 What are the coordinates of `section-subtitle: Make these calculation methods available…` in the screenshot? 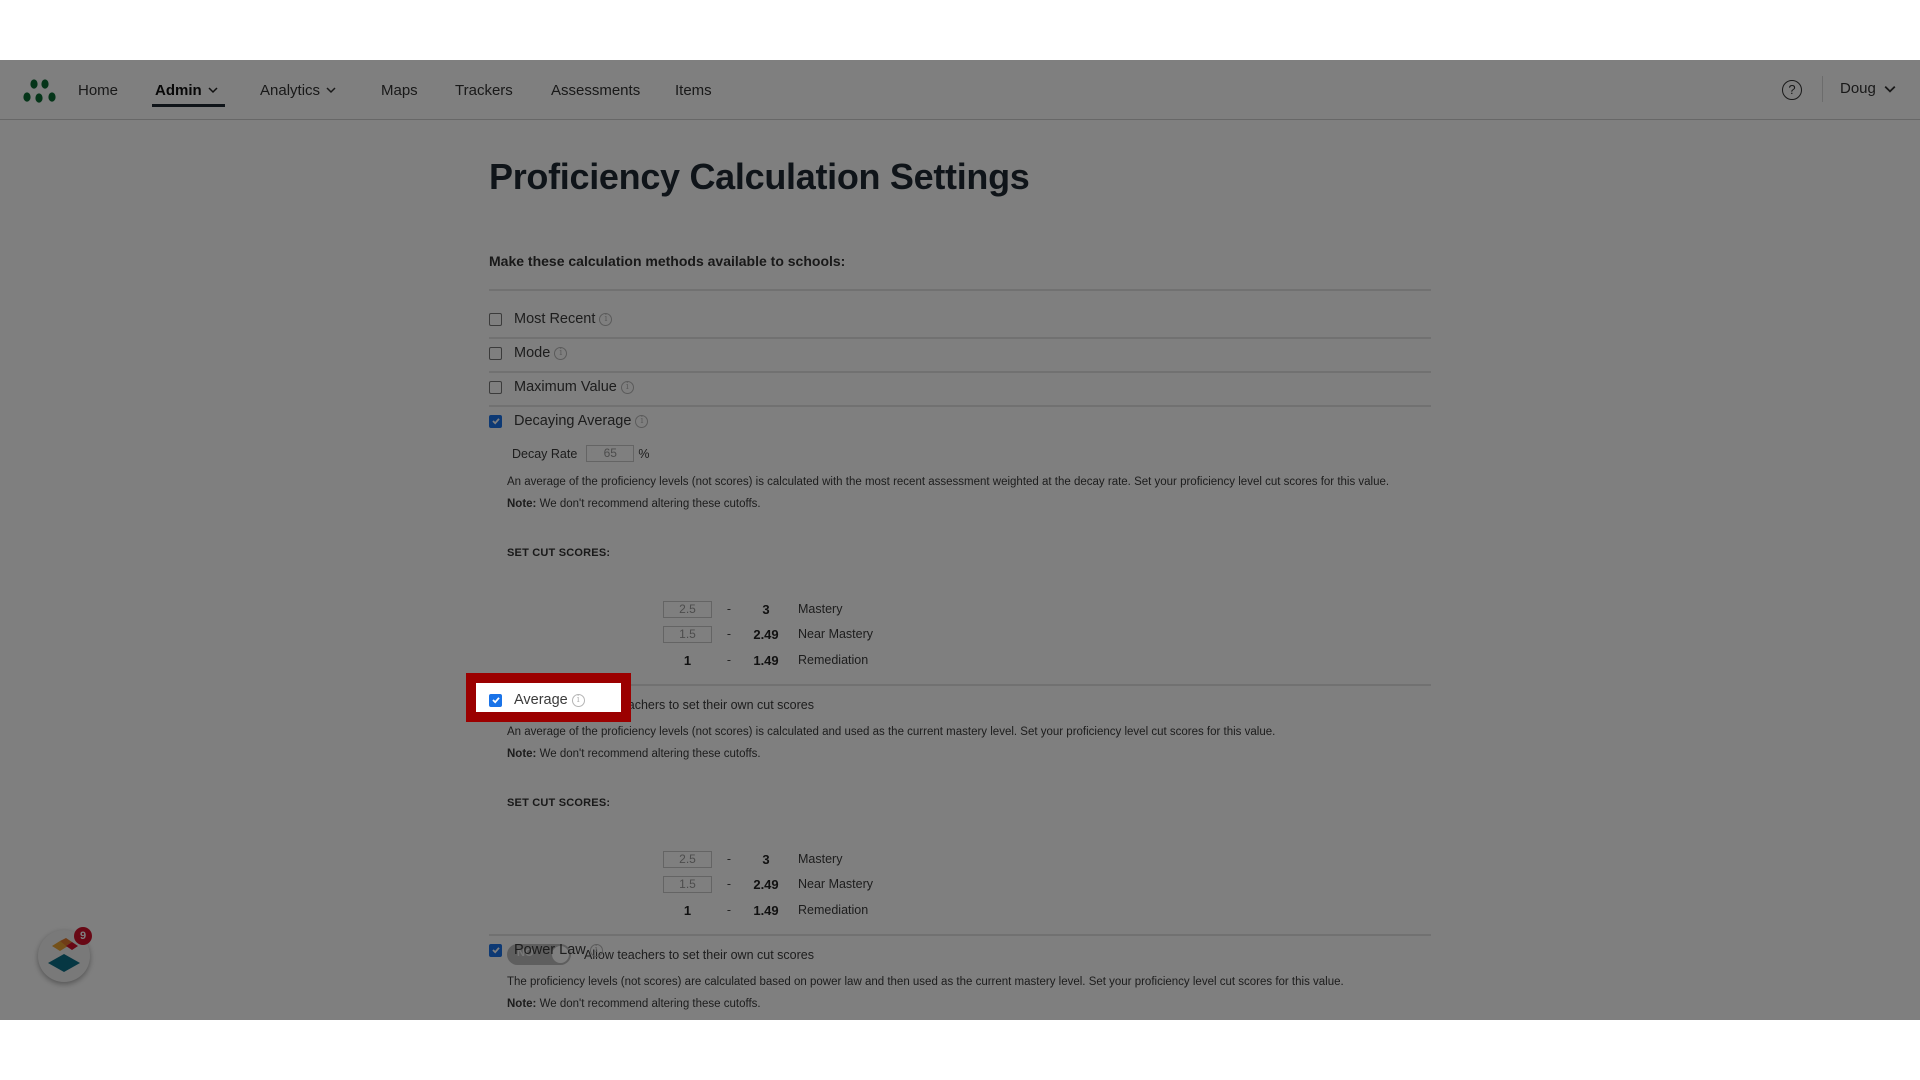 It's located at (667, 261).